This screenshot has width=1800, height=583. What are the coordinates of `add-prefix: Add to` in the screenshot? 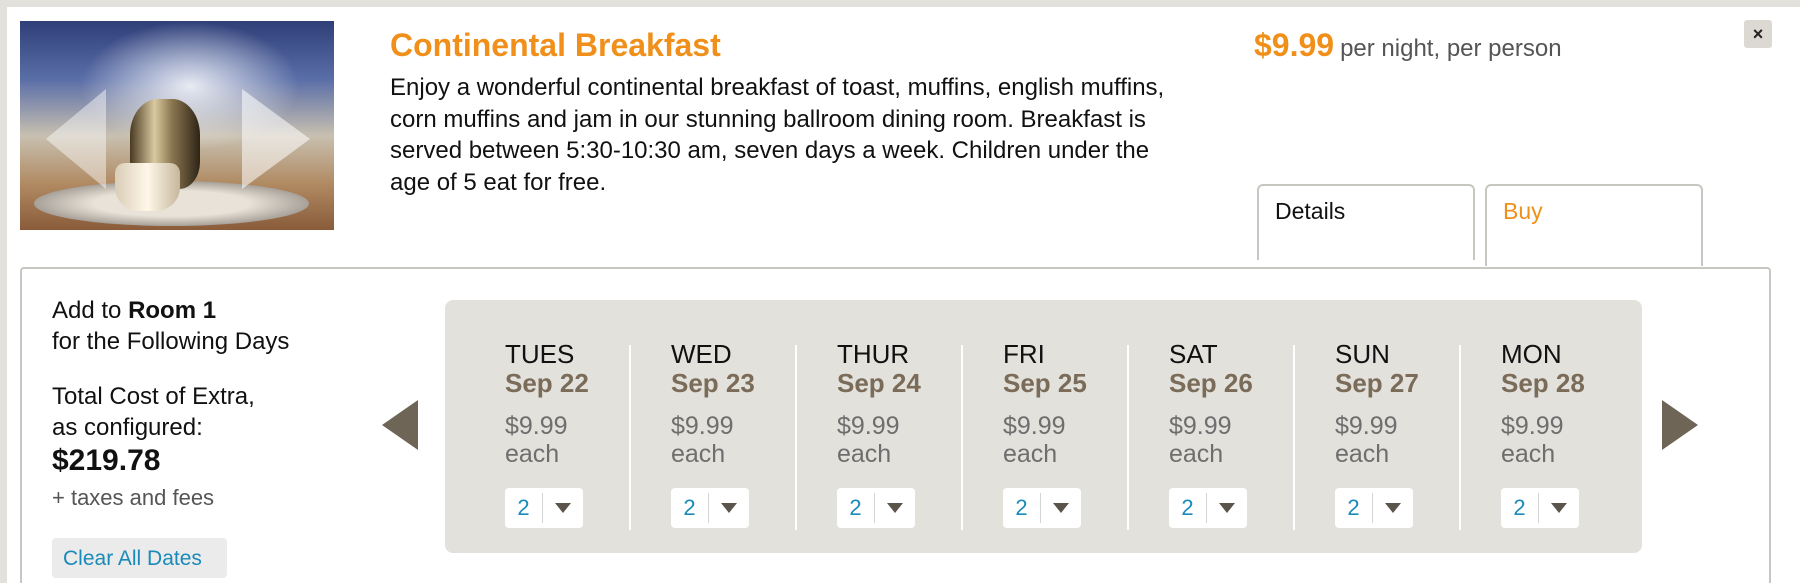 It's located at (87, 310).